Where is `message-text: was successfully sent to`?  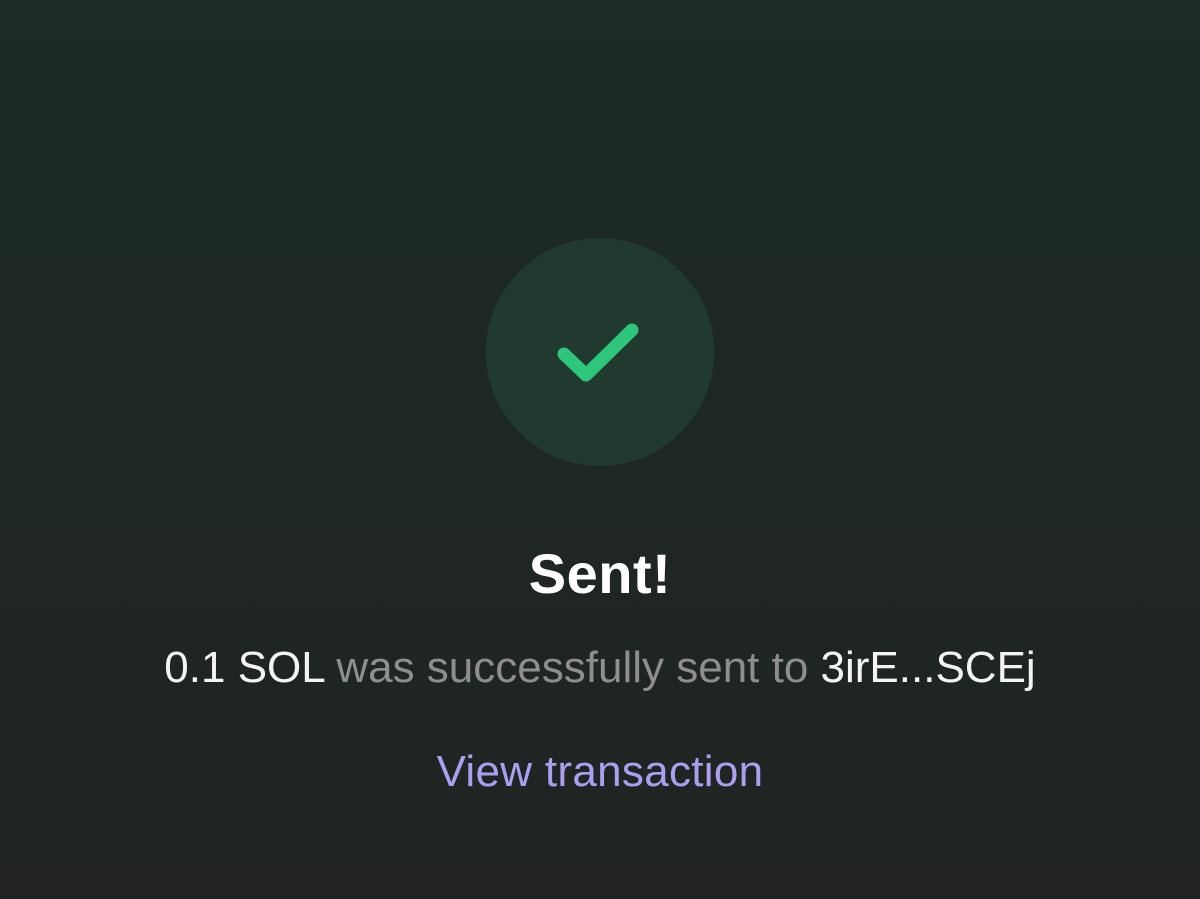
message-text: was successfully sent to is located at coordinates (572, 667).